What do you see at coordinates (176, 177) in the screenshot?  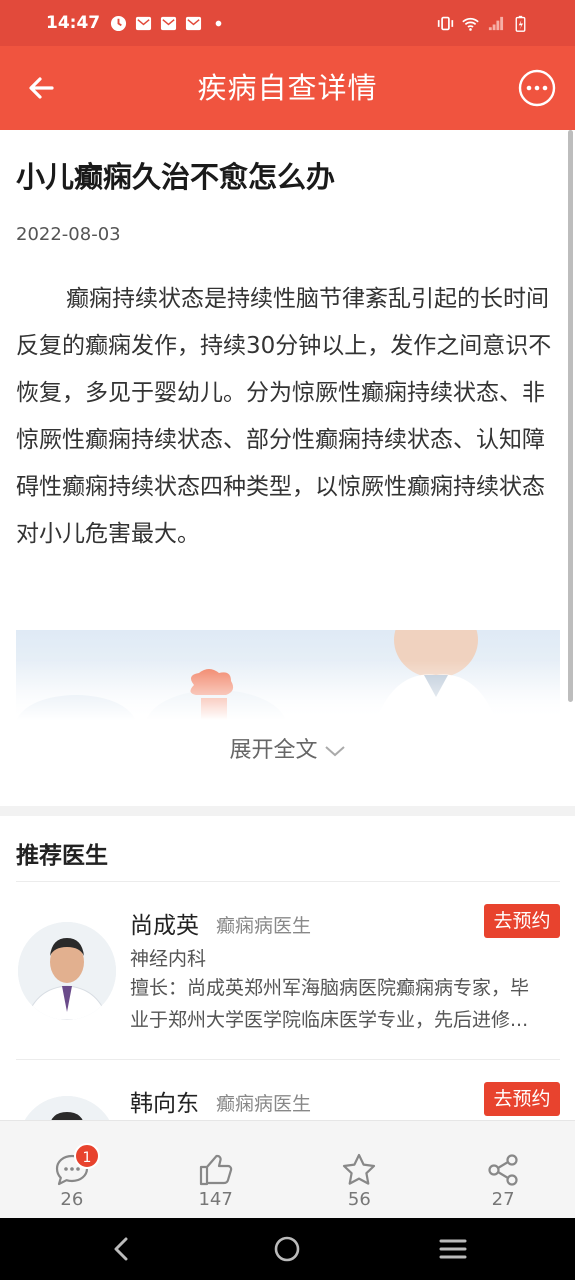 I see `article-title: 小儿癫痫久治不愈怎么办` at bounding box center [176, 177].